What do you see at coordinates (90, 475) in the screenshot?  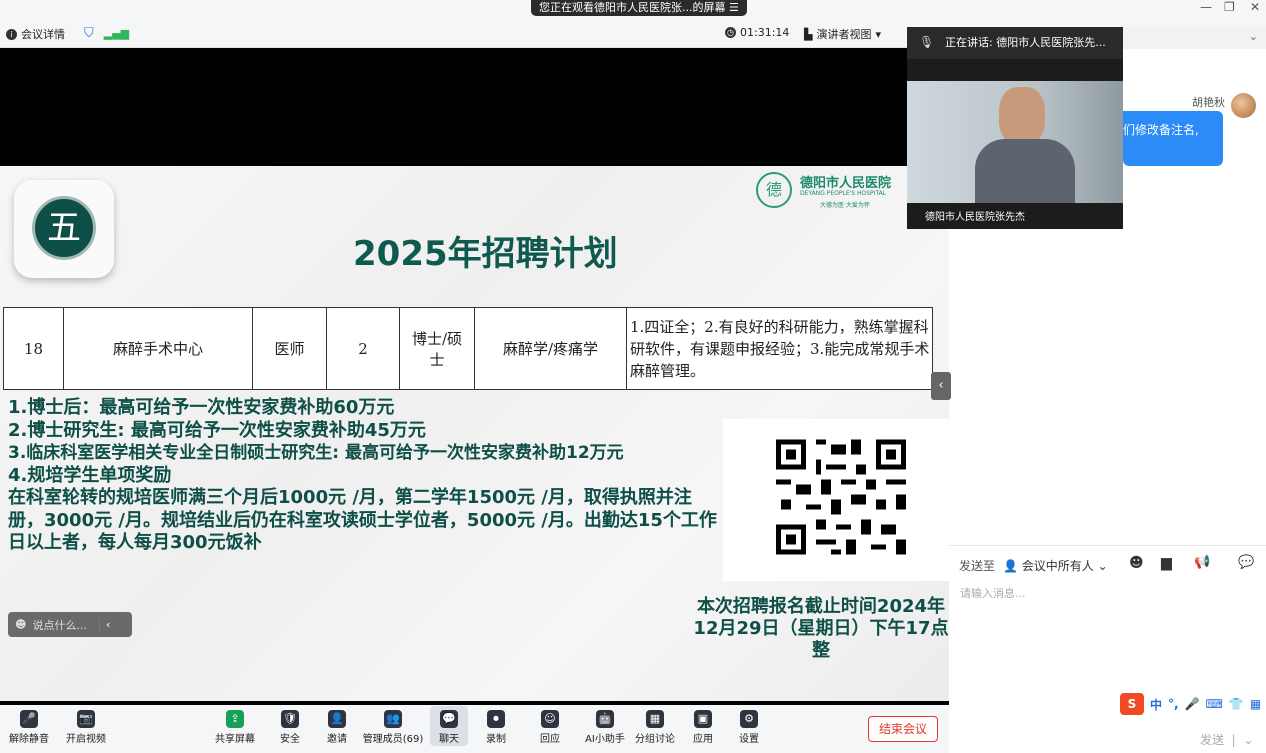 I see `benefit-line: 4.规培学生单项奖励` at bounding box center [90, 475].